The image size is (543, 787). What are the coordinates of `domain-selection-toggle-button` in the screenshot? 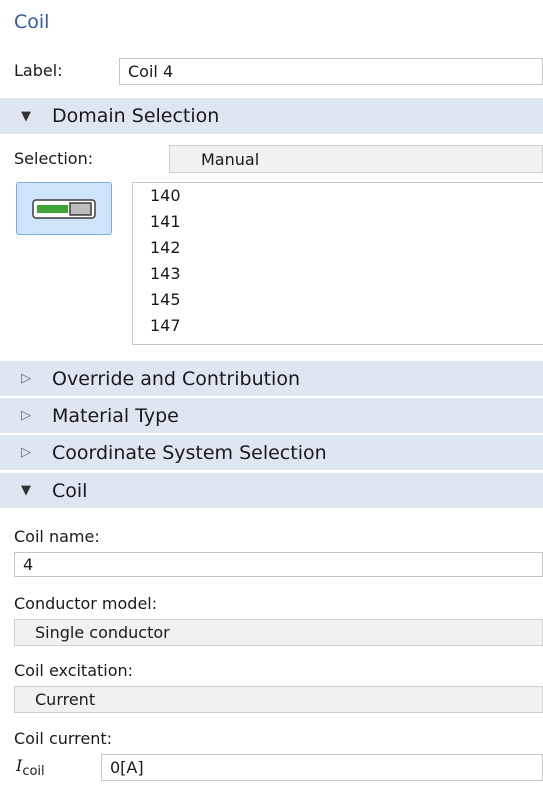 It's located at (64, 208).